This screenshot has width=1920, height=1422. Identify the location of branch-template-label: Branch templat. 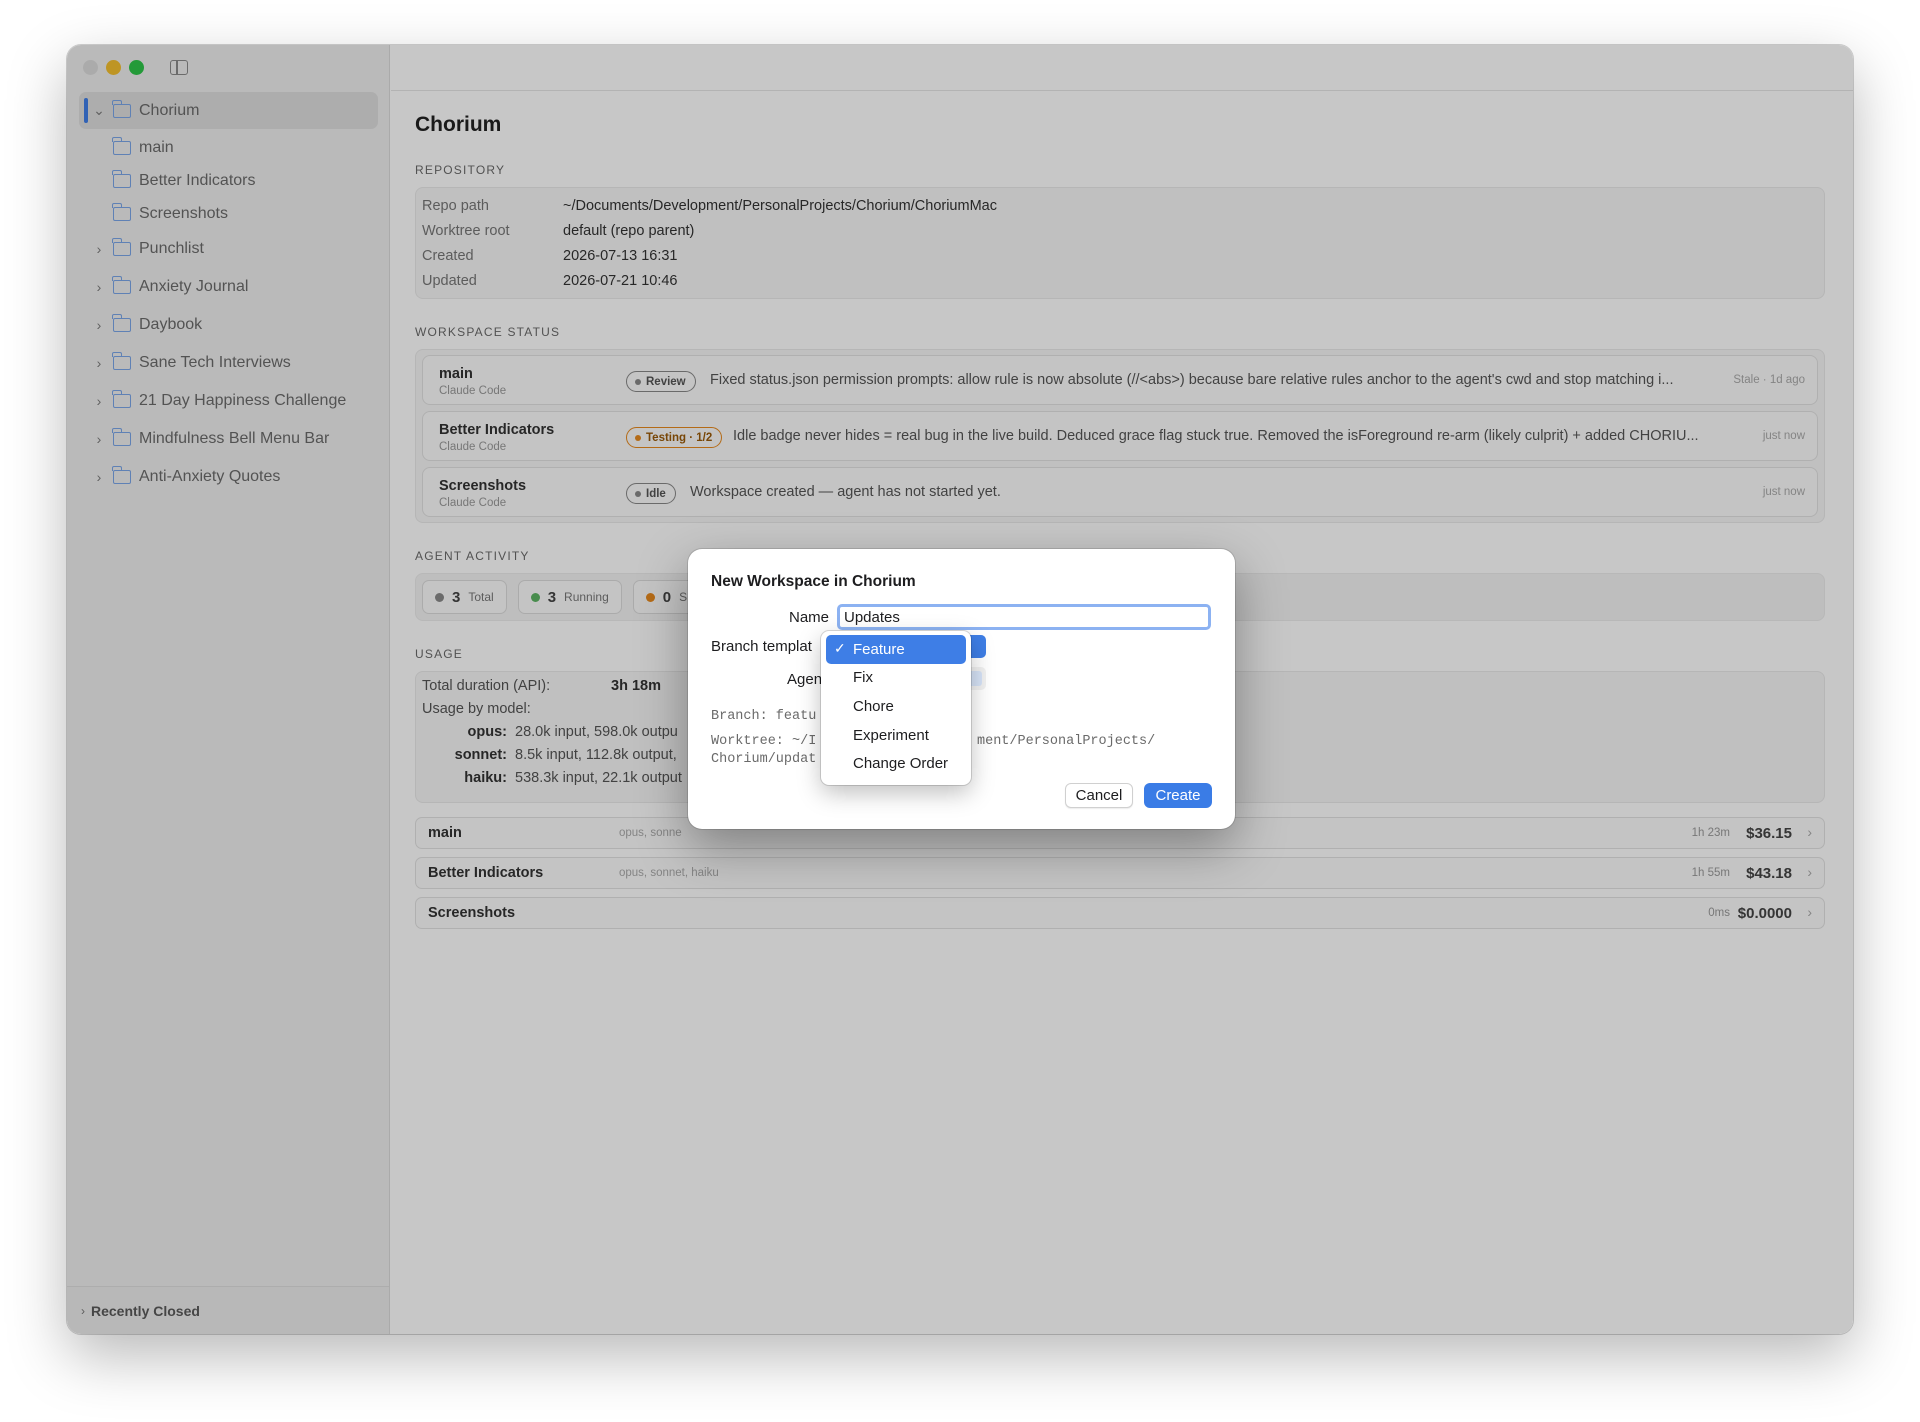
(761, 646).